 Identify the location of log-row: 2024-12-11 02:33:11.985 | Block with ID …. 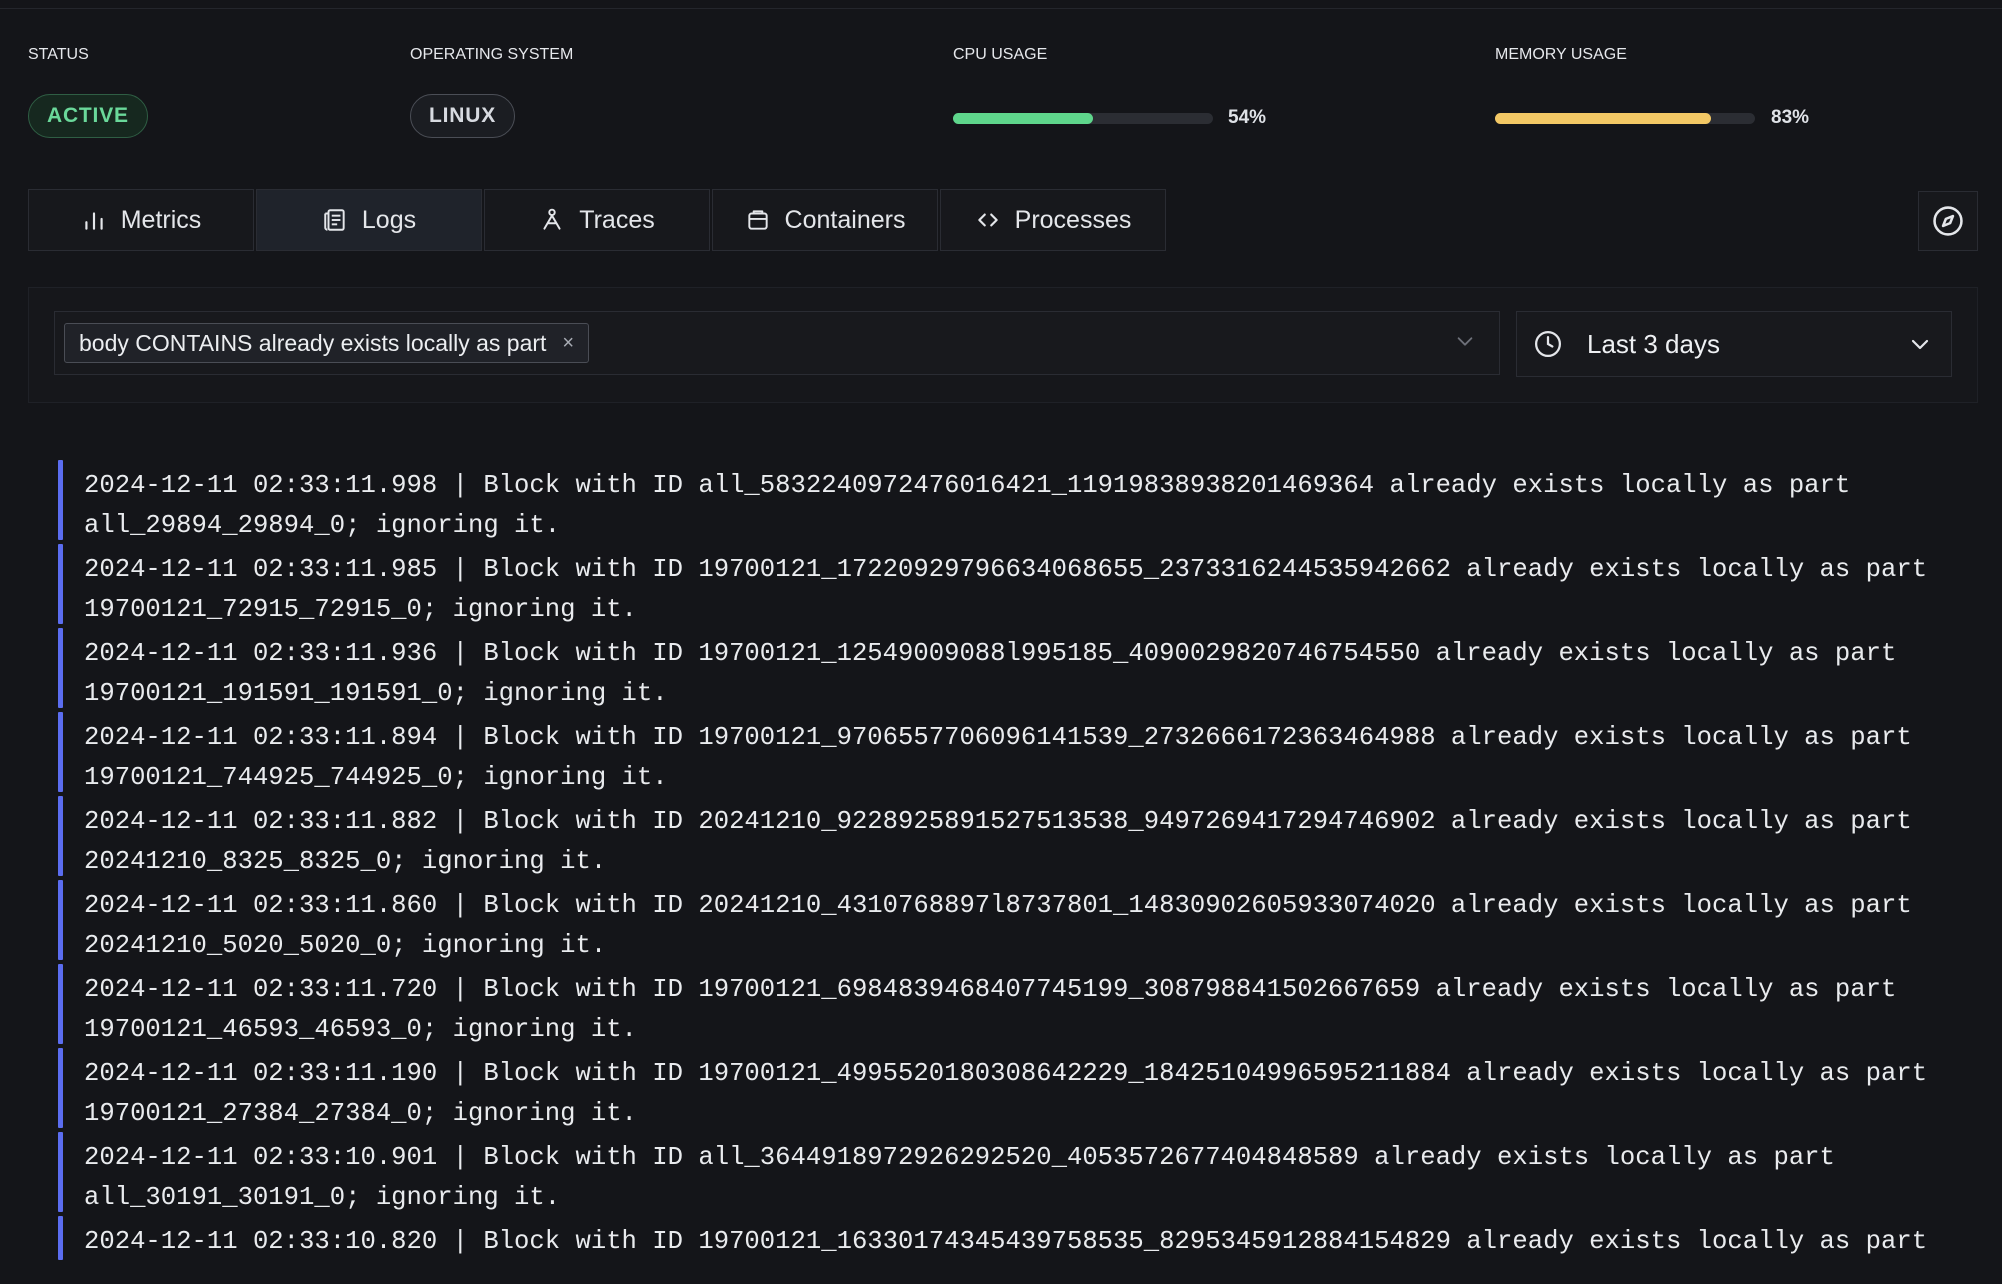
(1023, 584).